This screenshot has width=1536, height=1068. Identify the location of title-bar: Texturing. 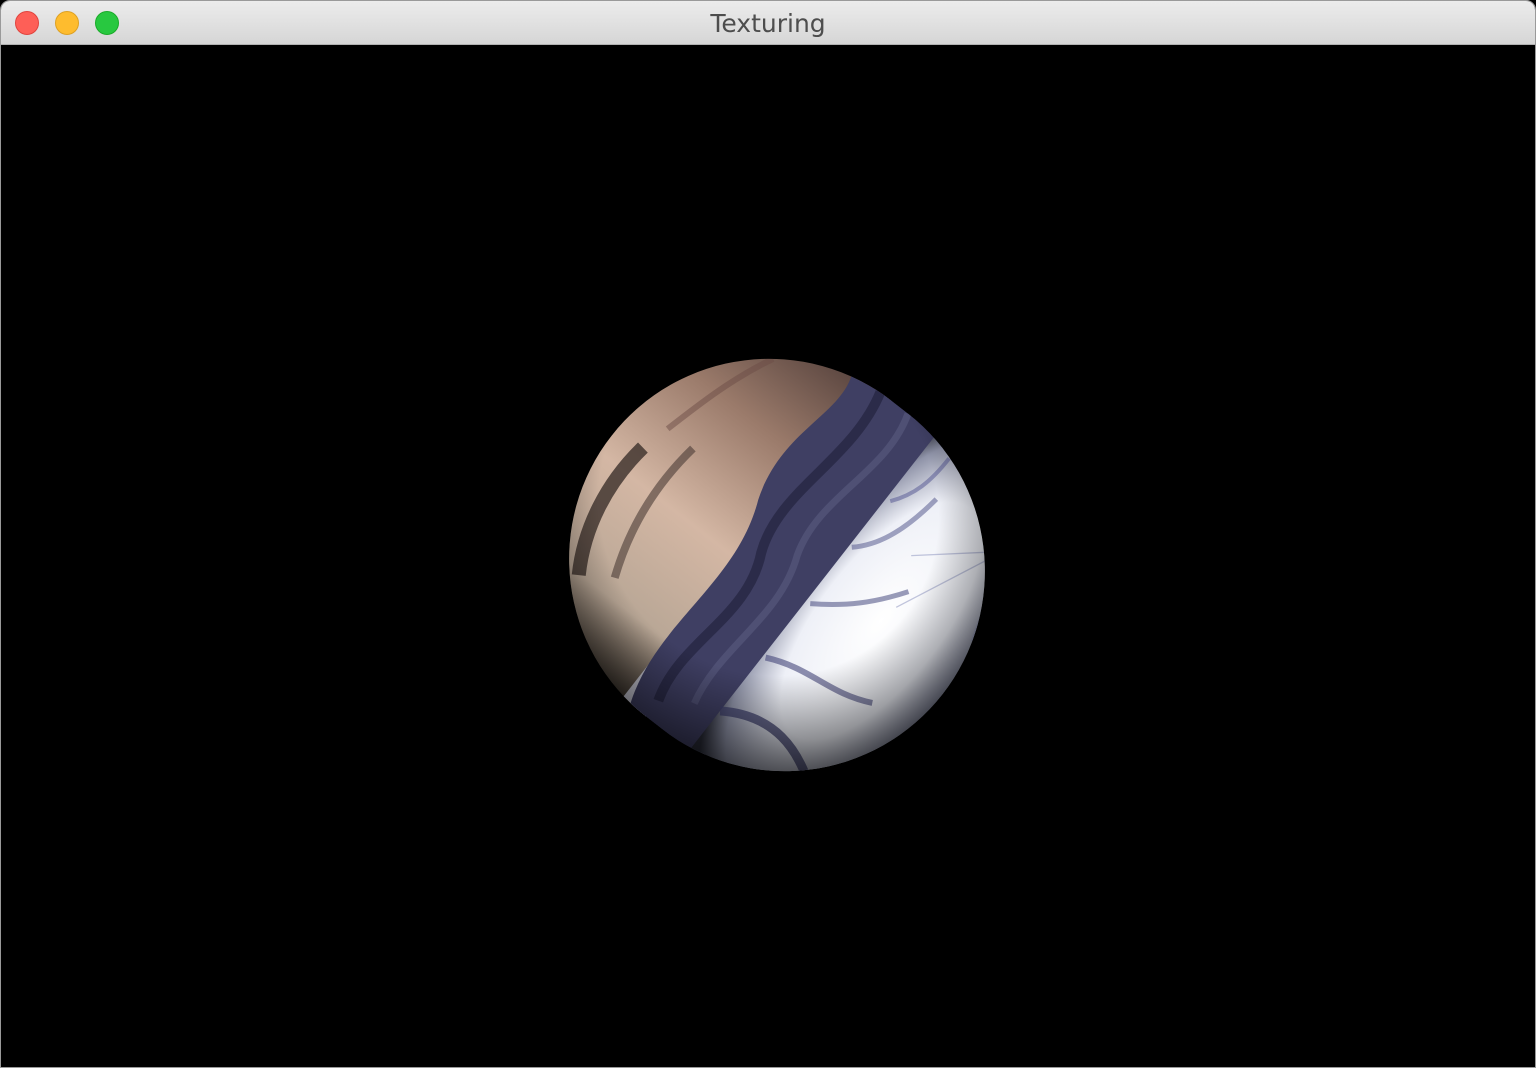
(768, 23).